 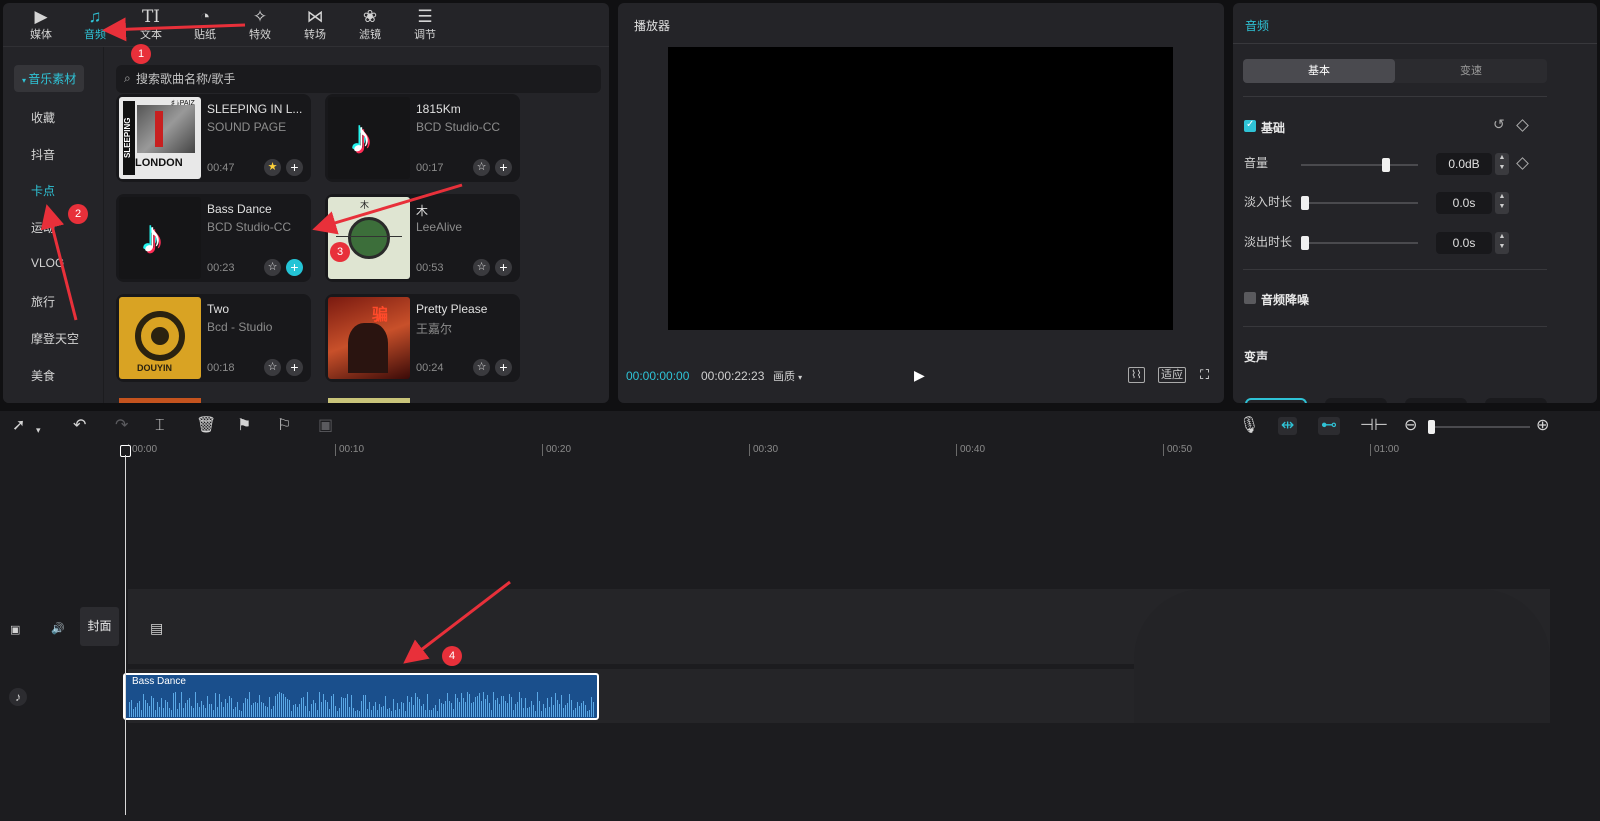 I want to click on annotation-badge: 2, so click(x=78, y=214).